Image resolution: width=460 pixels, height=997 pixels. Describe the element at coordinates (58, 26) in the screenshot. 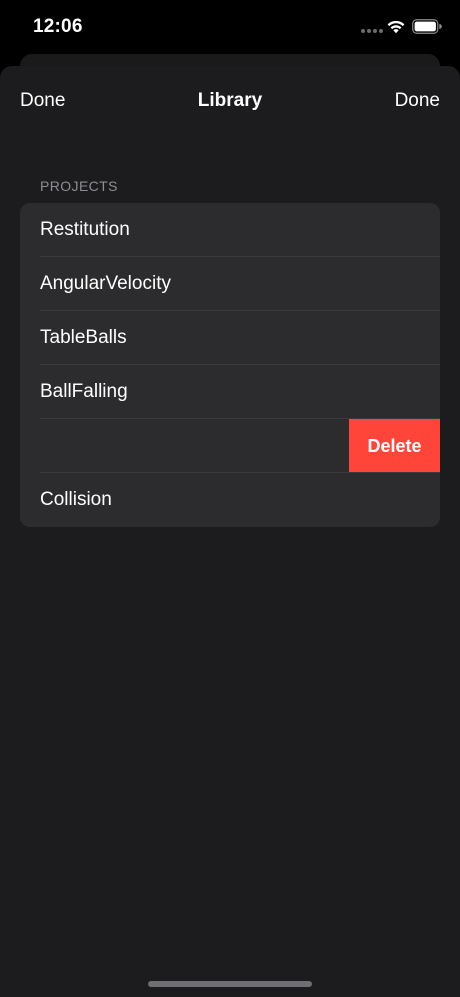

I see `status-time: 12:06` at that location.